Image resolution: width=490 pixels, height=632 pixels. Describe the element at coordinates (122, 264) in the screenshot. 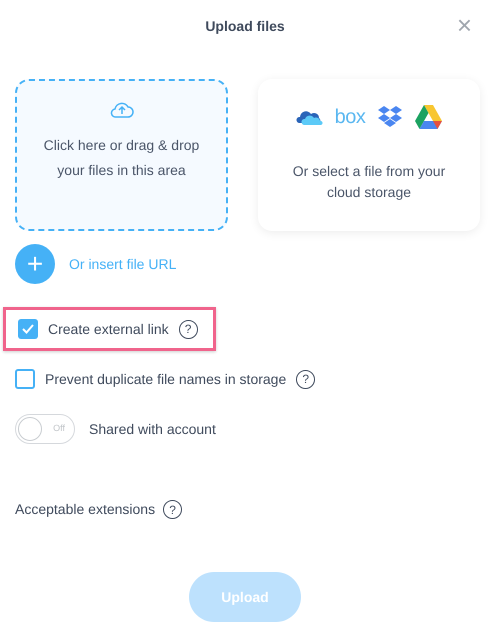

I see `insert-url-link: Or insert file URL` at that location.